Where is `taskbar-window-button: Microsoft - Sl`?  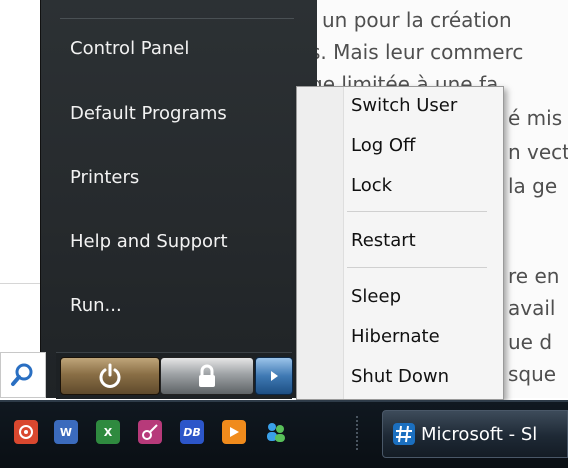
taskbar-window-button: Microsoft - Sl is located at coordinates (475, 434).